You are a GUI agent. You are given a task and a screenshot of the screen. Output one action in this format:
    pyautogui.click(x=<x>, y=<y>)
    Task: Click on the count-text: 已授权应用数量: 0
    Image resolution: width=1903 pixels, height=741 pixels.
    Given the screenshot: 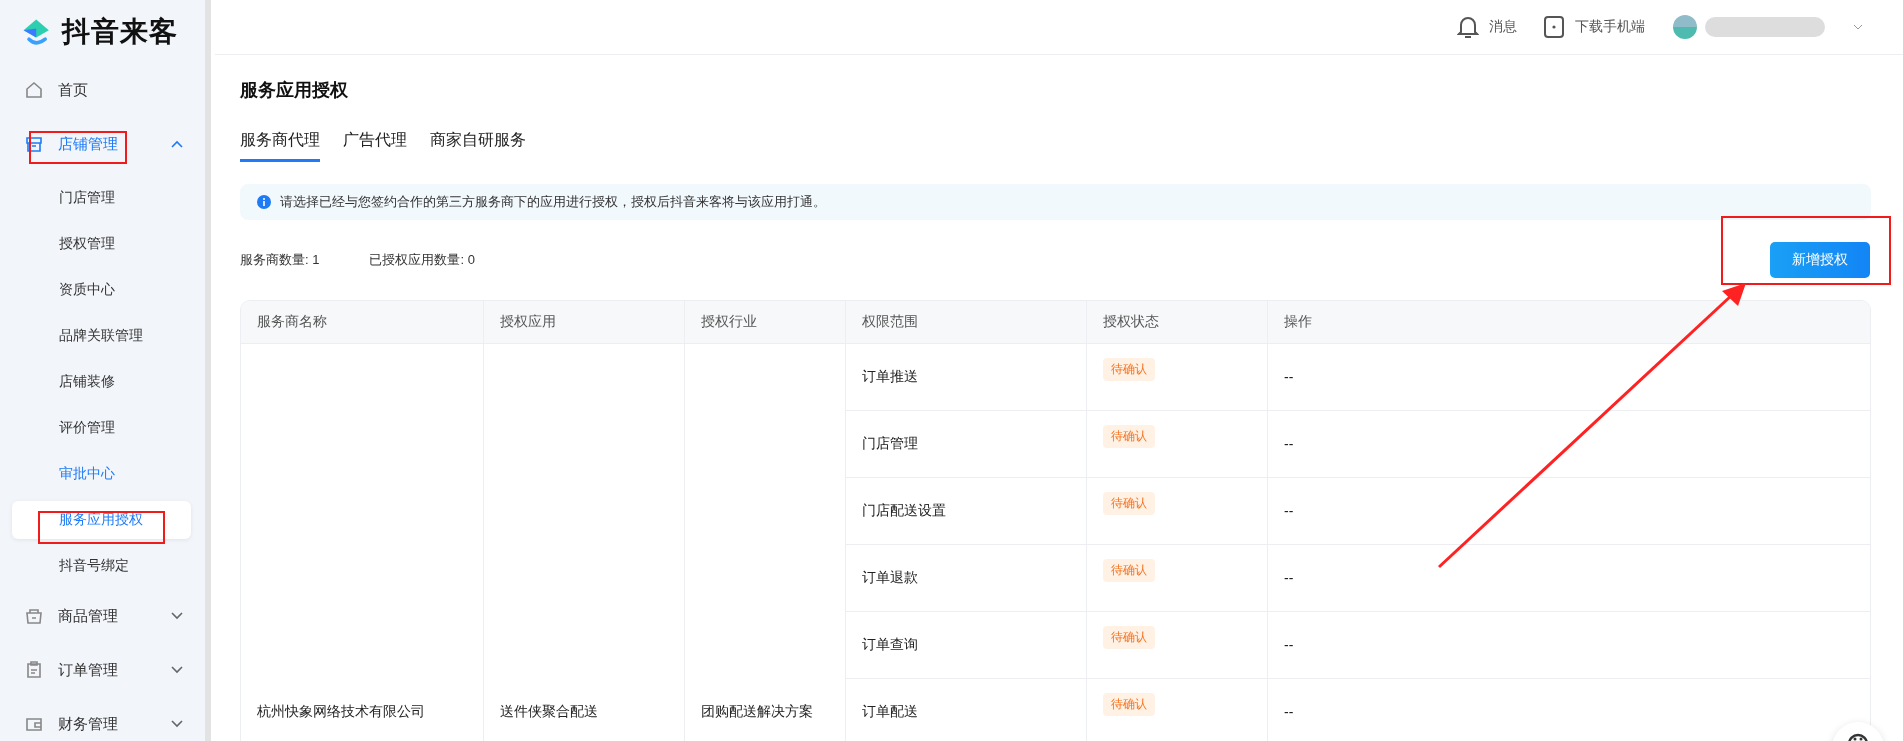 What is the action you would take?
    pyautogui.click(x=422, y=260)
    